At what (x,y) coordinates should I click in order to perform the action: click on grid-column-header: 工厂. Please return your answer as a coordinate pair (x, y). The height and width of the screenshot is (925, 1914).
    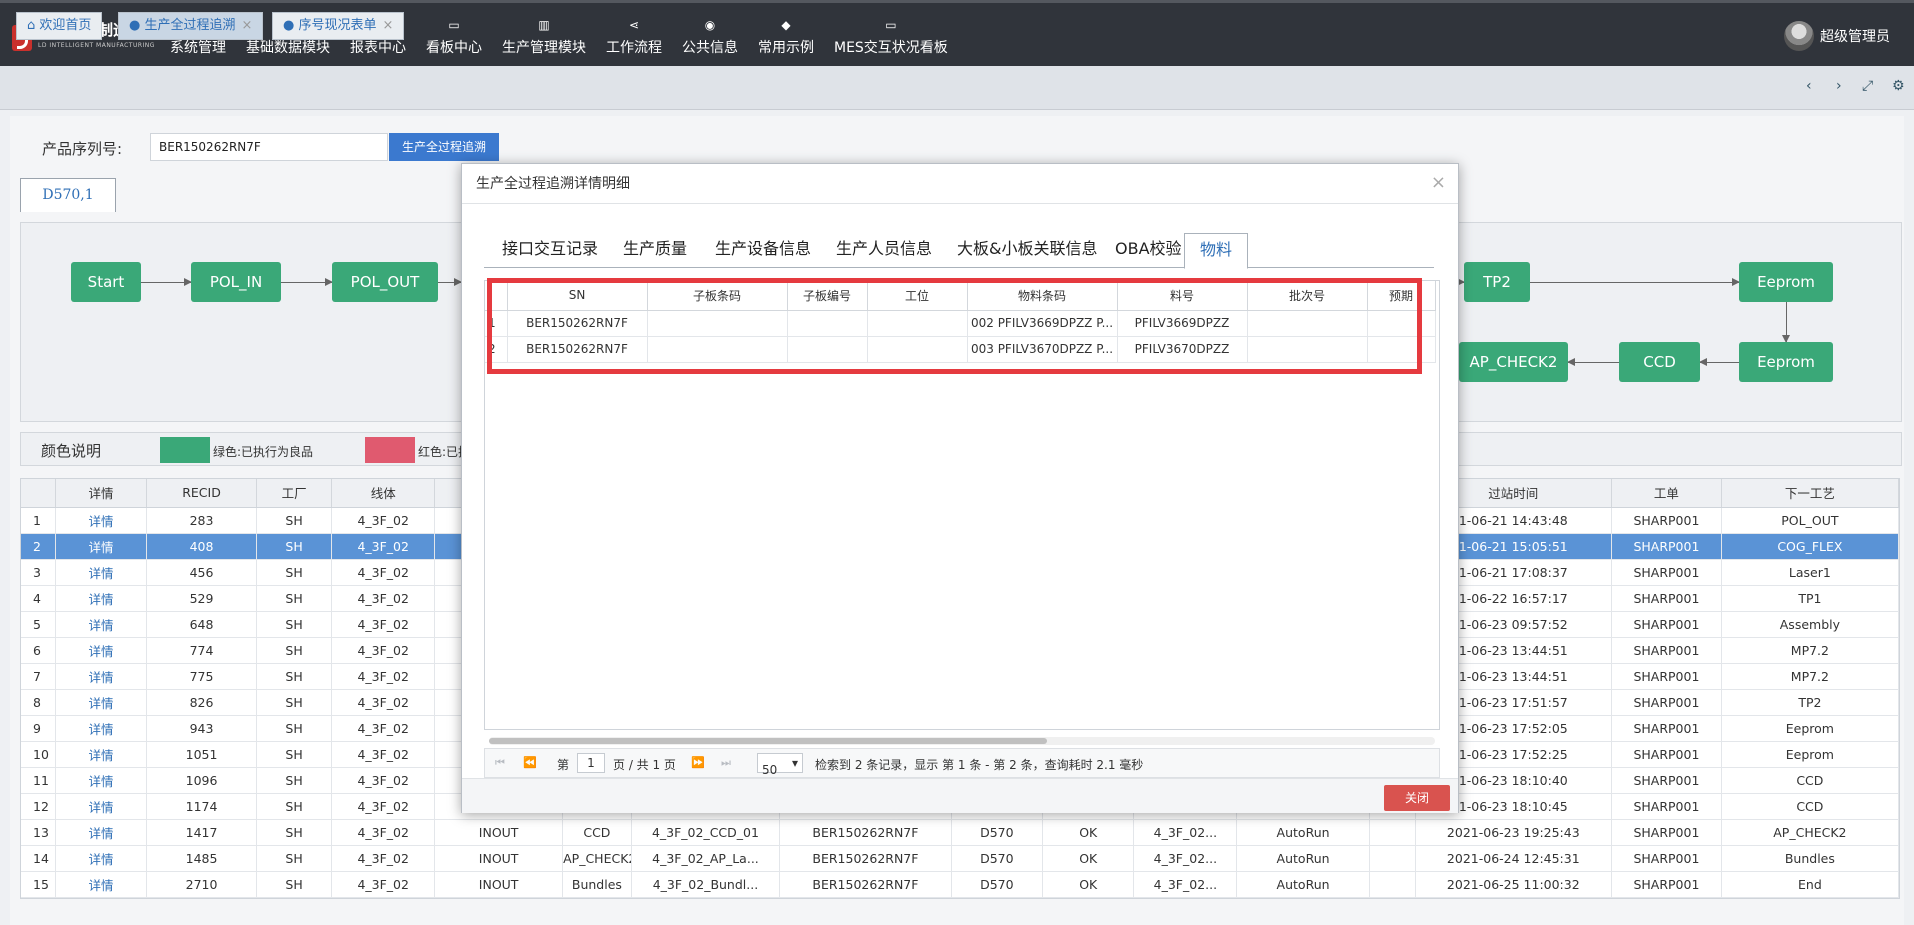
    Looking at the image, I should click on (294, 493).